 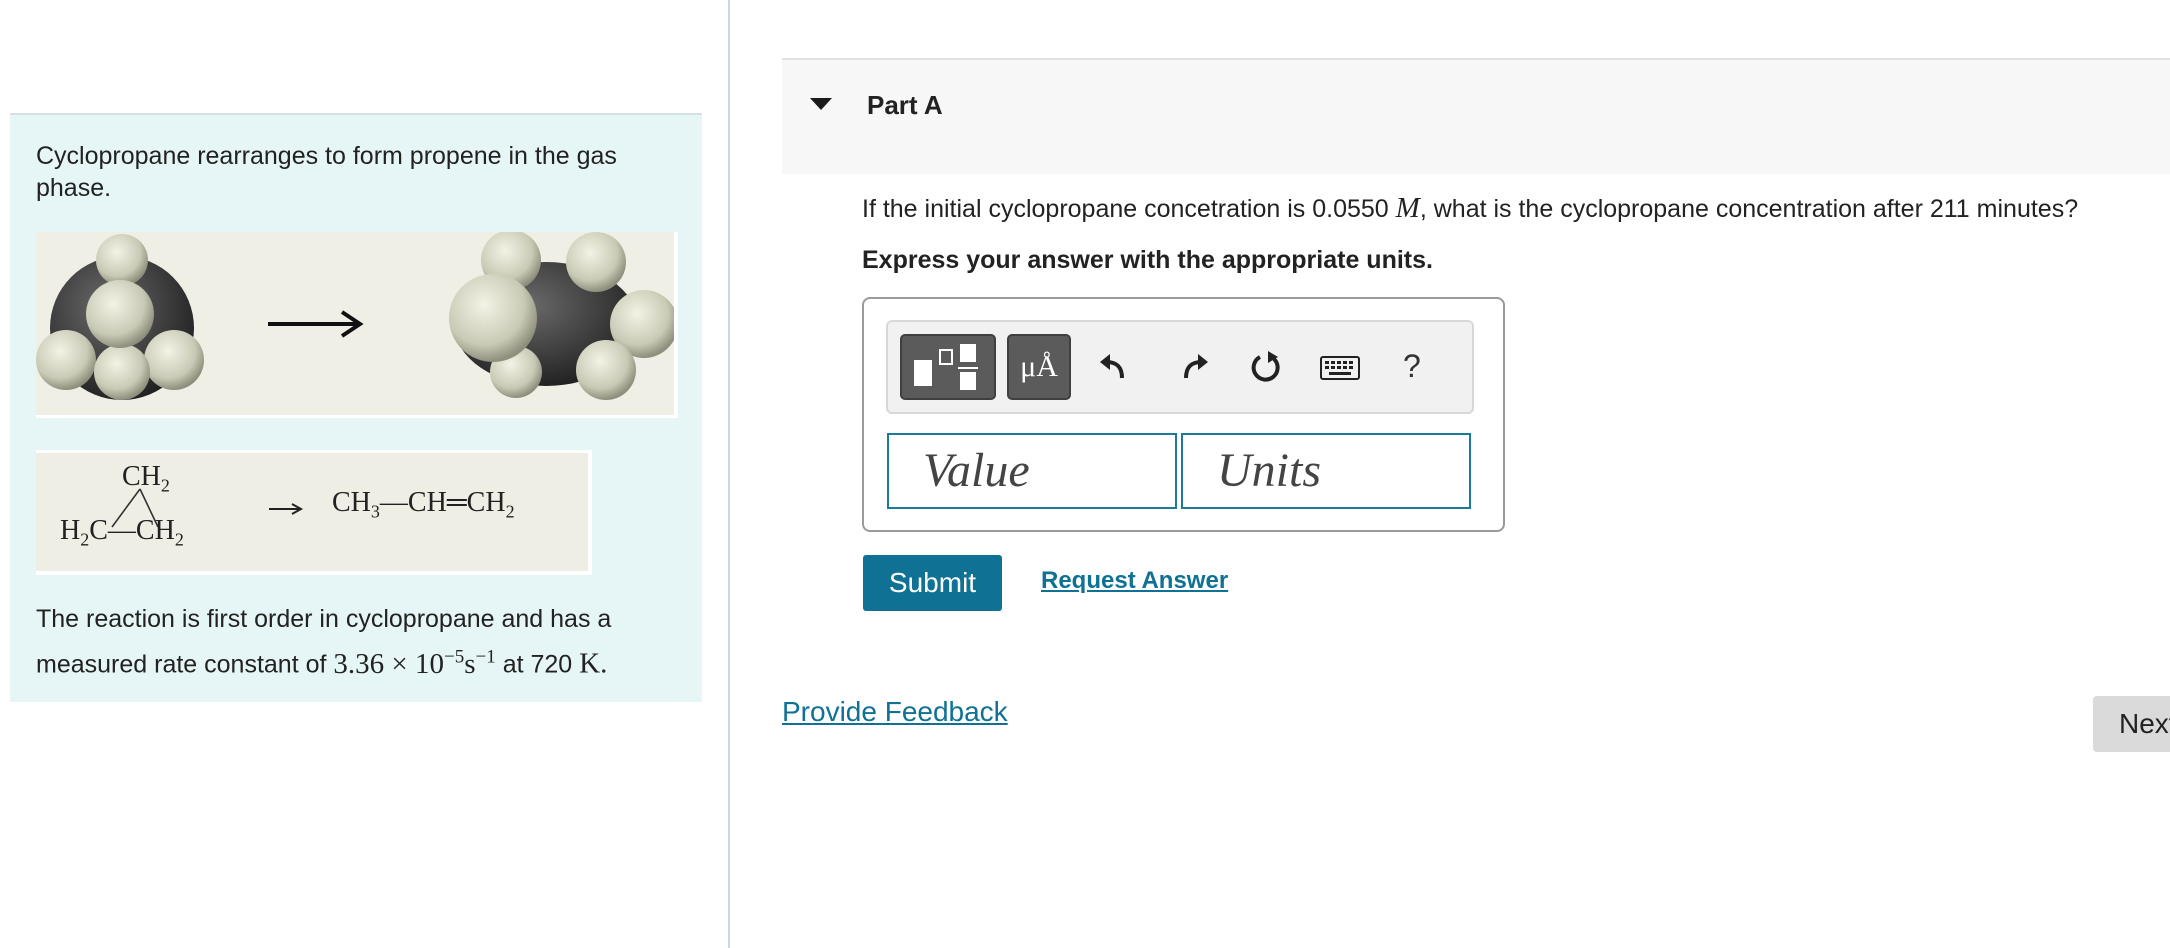 What do you see at coordinates (423, 504) in the screenshot?
I see `formula-propene: CH3—CH═CH2` at bounding box center [423, 504].